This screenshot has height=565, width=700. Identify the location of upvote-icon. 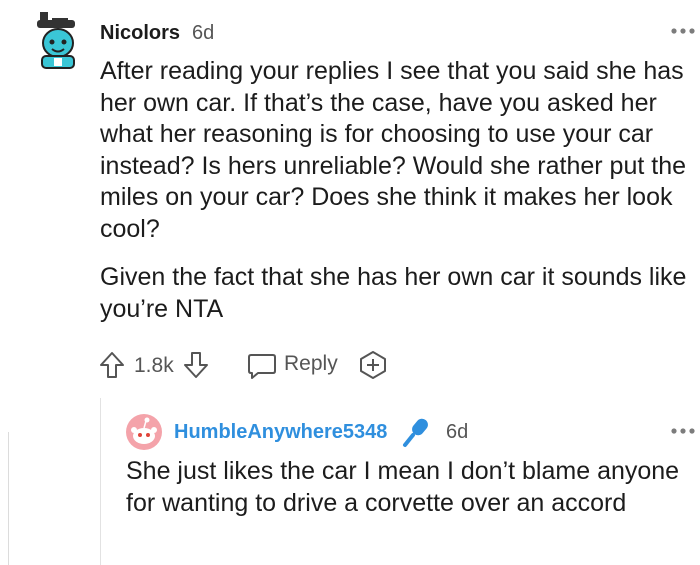
(112, 365).